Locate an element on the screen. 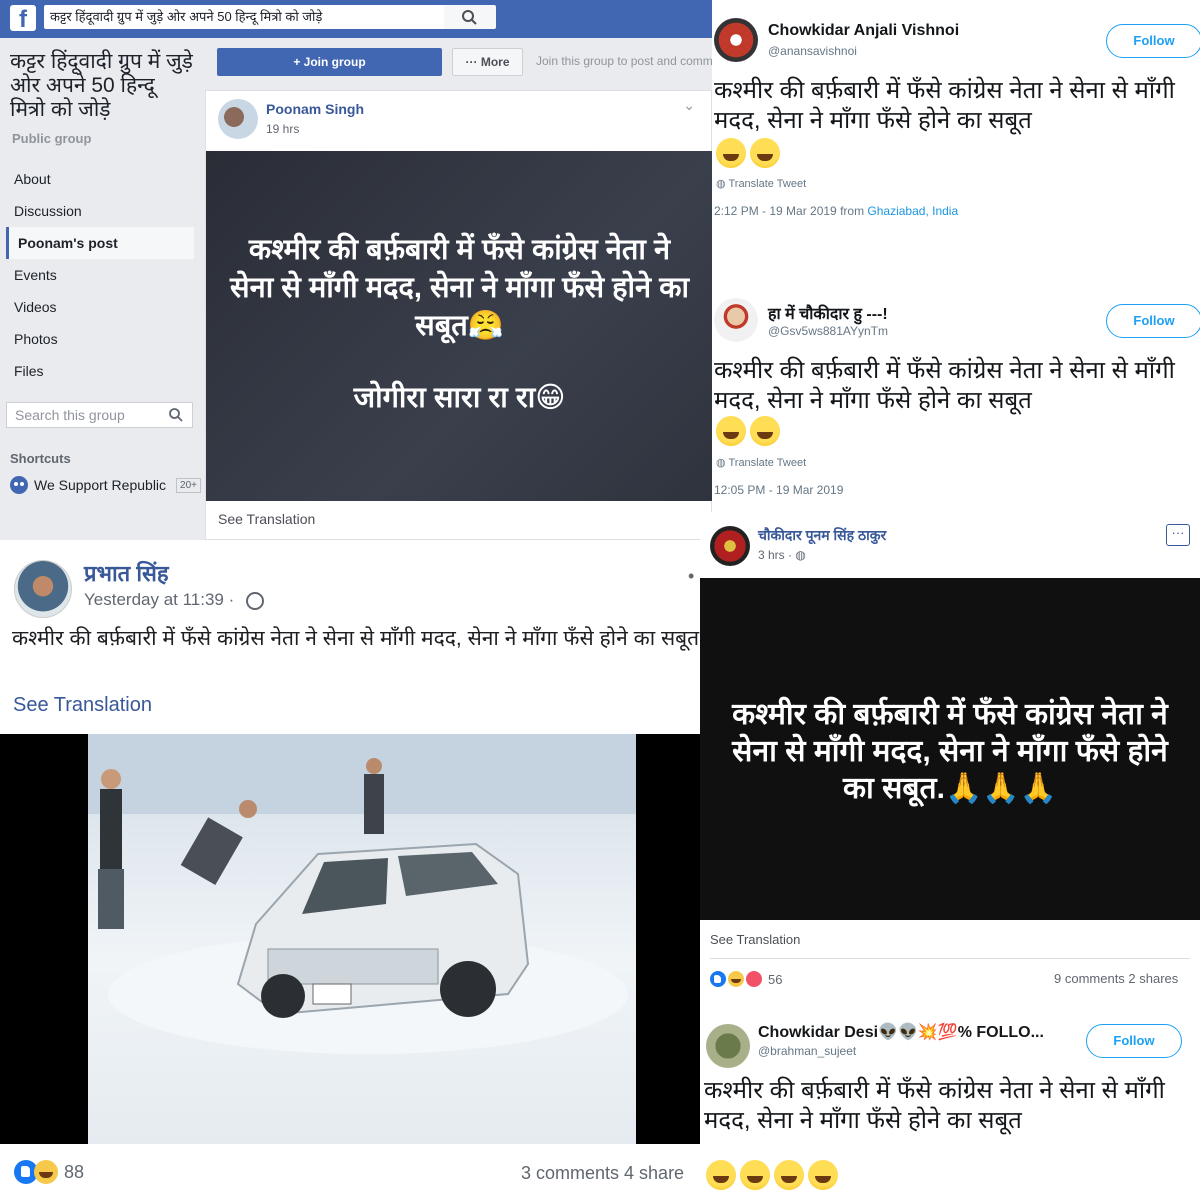  post-image-text-secondary: जोगीरा सारा रा रा😁 is located at coordinates (459, 398).